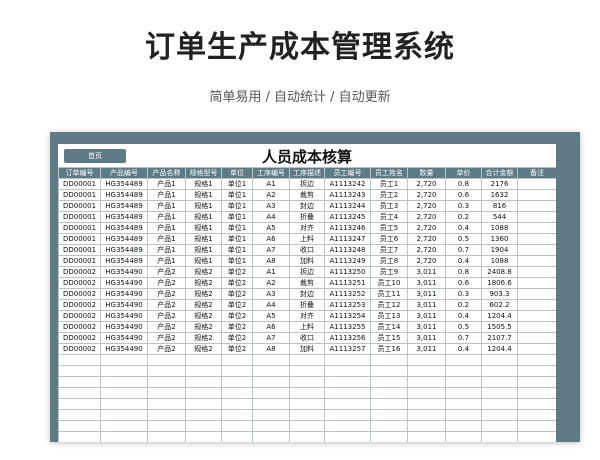  What do you see at coordinates (499, 261) in the screenshot?
I see `table-cell: 1088` at bounding box center [499, 261].